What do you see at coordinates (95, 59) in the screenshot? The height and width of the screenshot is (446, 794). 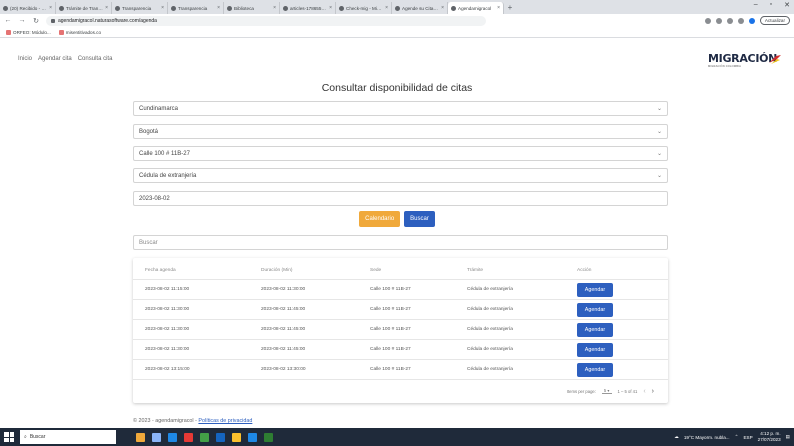 I see `nav-consulta-cita: Consulta cita` at bounding box center [95, 59].